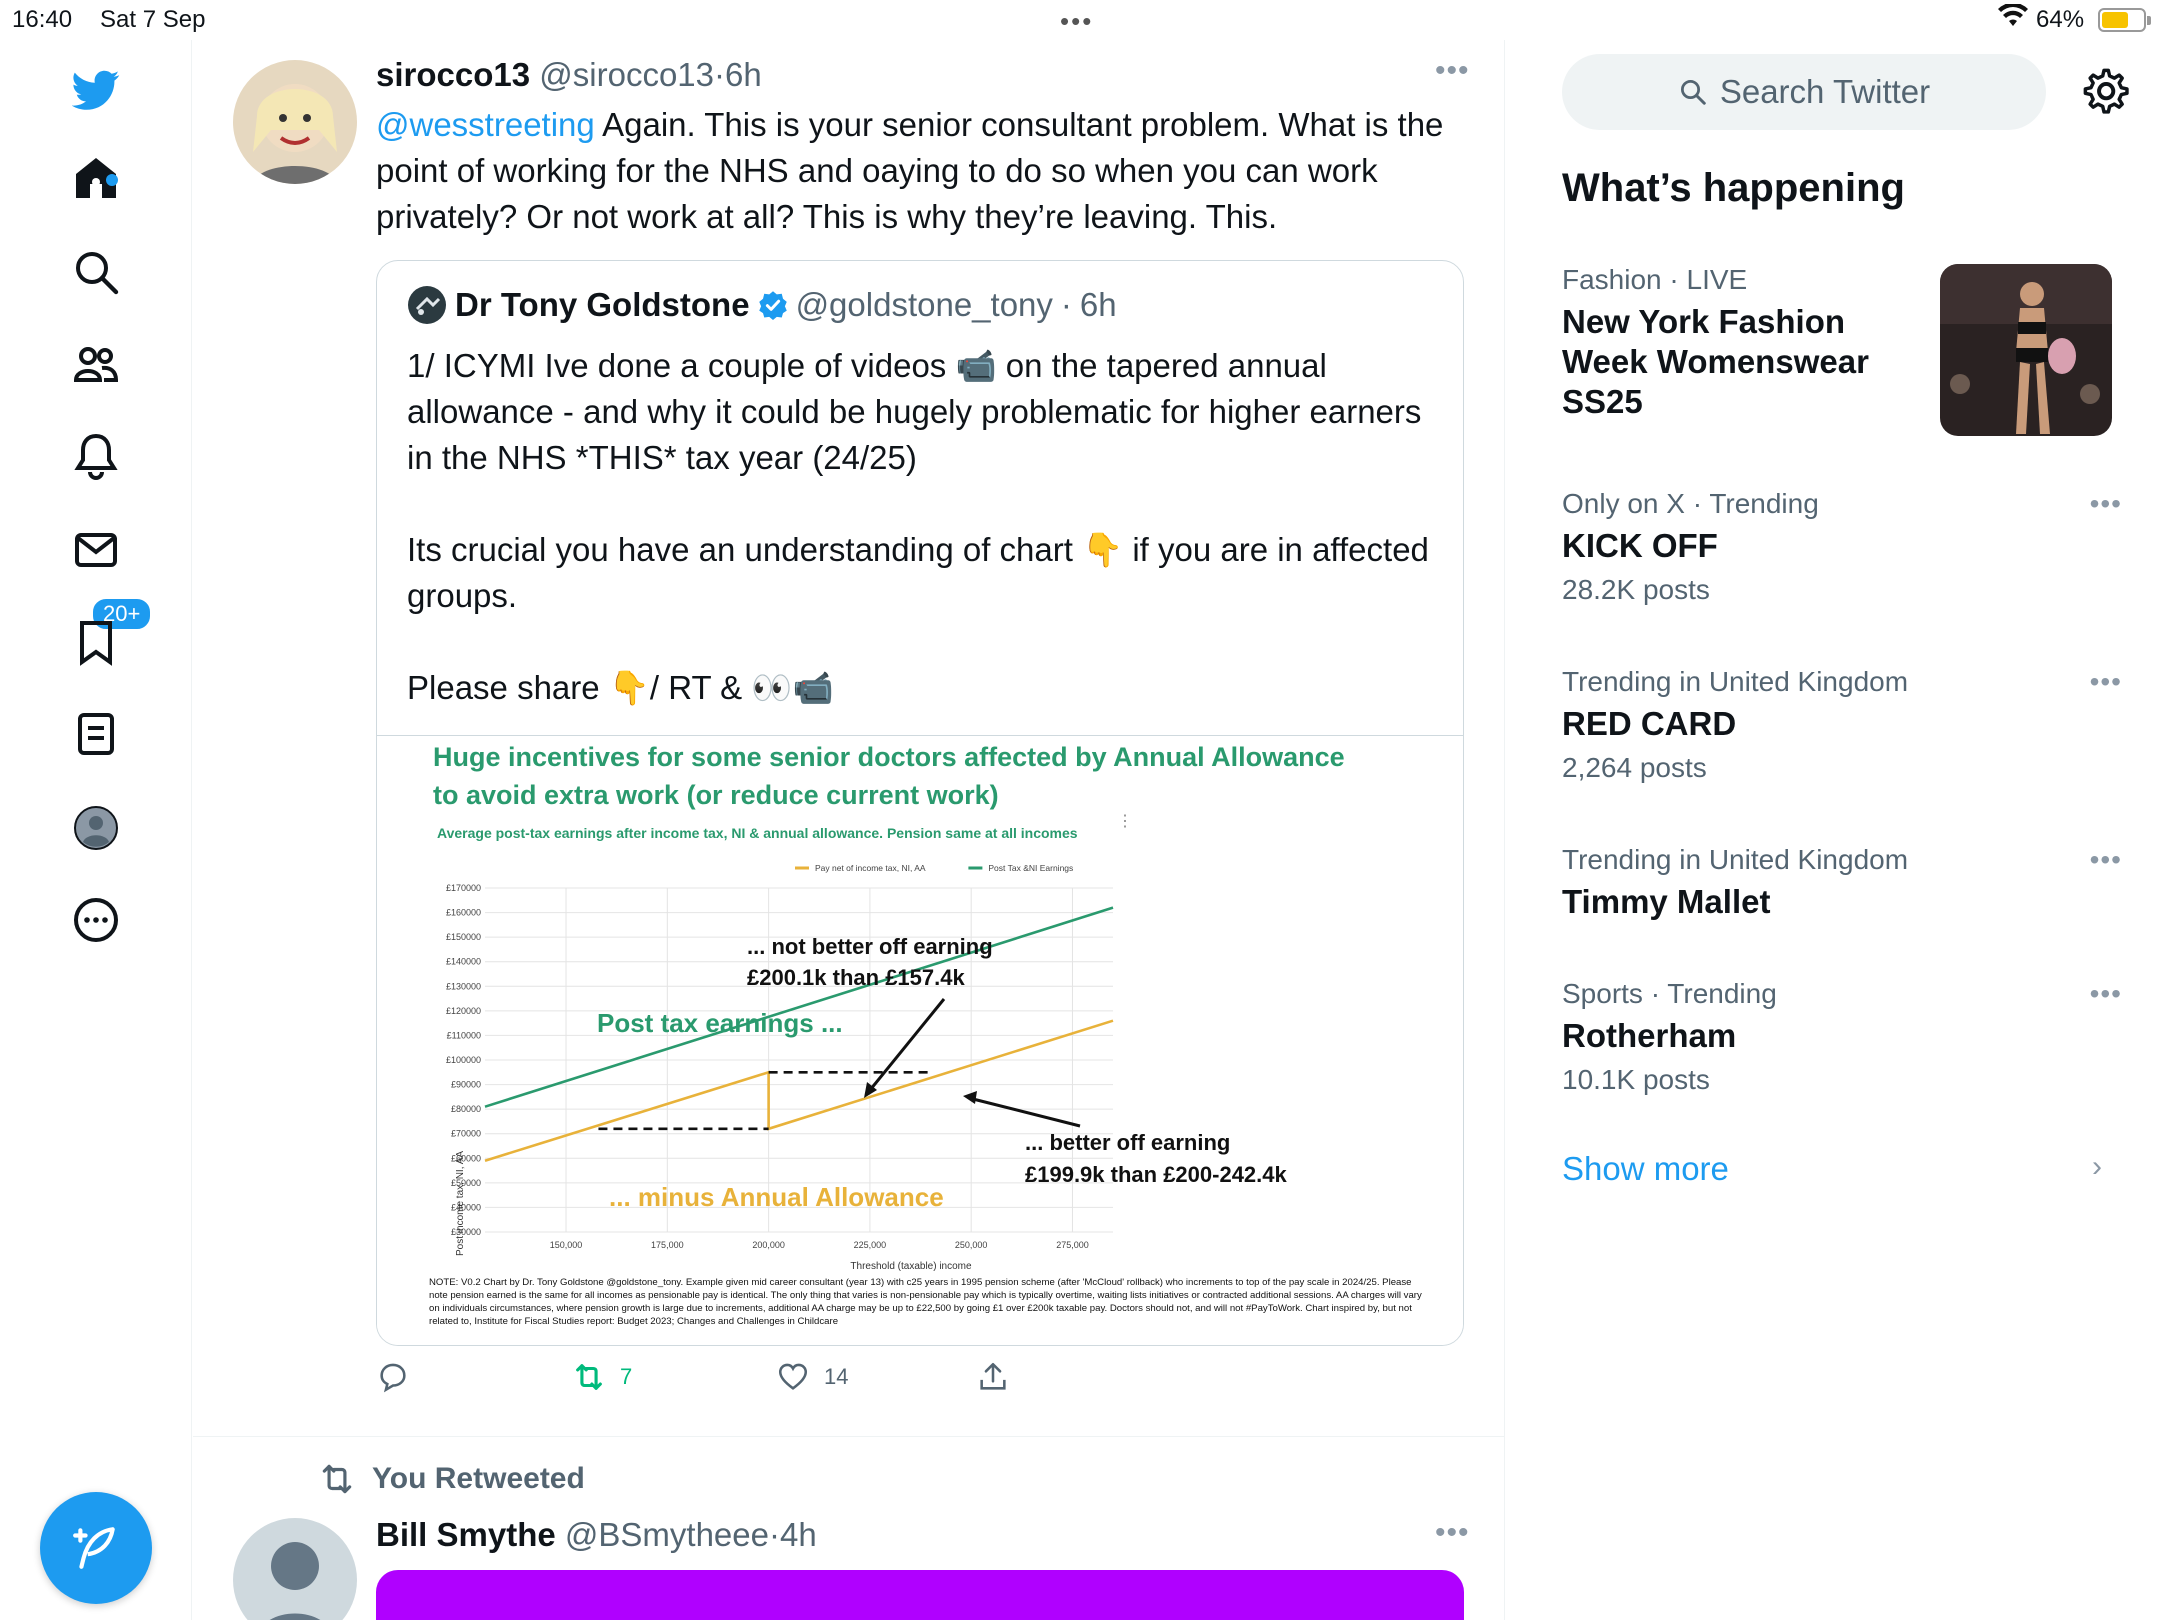 The height and width of the screenshot is (1620, 2160). Describe the element at coordinates (924, 305) in the screenshot. I see `quote-author-handle: @goldstone_tony` at that location.